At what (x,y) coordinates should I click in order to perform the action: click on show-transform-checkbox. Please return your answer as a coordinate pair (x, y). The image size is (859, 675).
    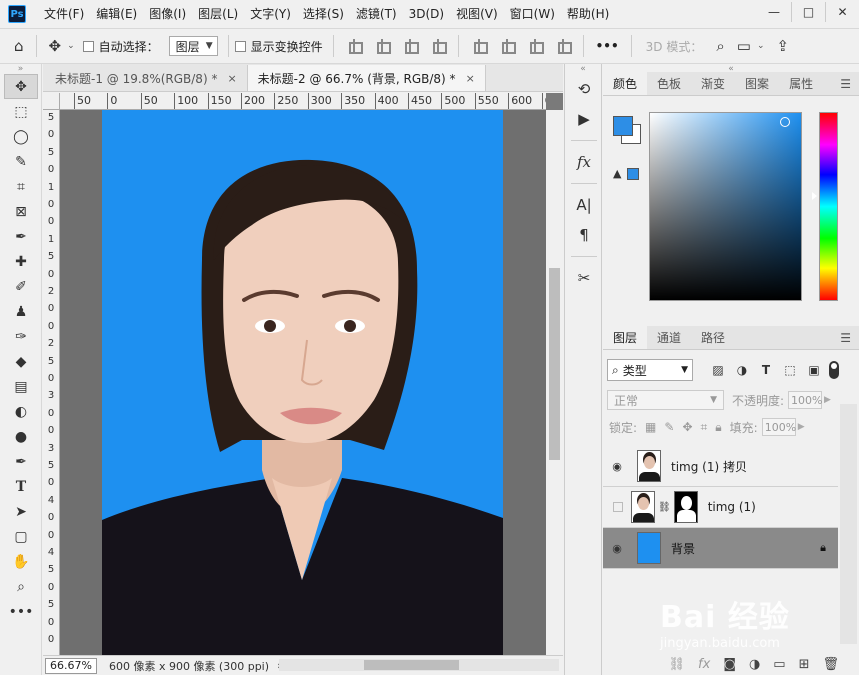
    Looking at the image, I should click on (240, 46).